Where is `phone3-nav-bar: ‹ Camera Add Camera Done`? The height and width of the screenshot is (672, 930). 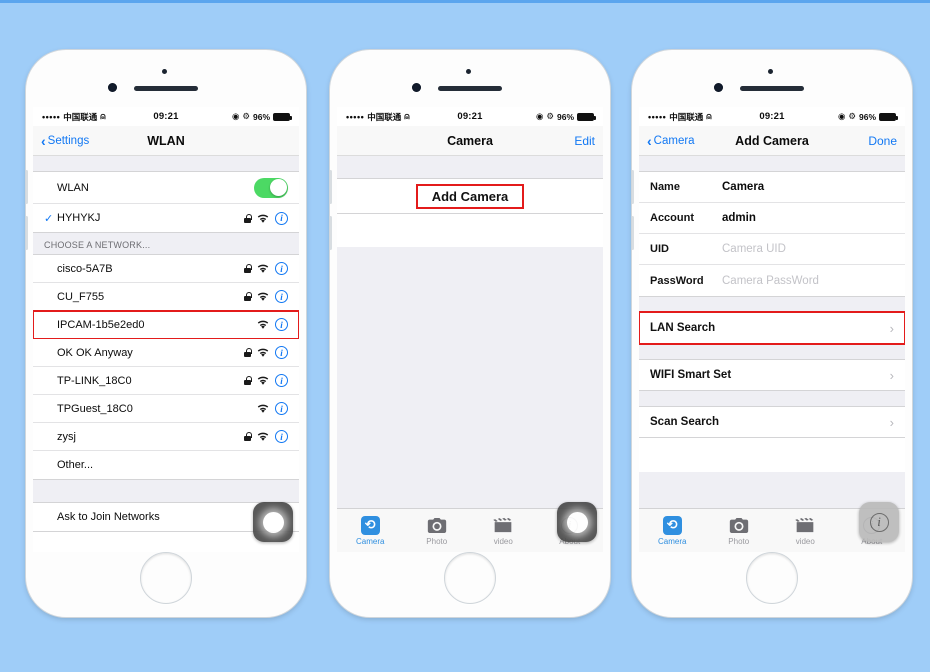 phone3-nav-bar: ‹ Camera Add Camera Done is located at coordinates (772, 141).